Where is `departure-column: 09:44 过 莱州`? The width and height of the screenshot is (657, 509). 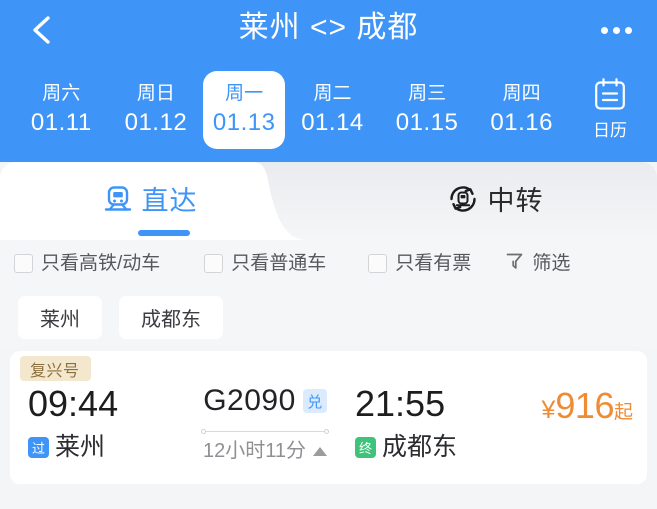 departure-column: 09:44 过 莱州 is located at coordinates (103, 421).